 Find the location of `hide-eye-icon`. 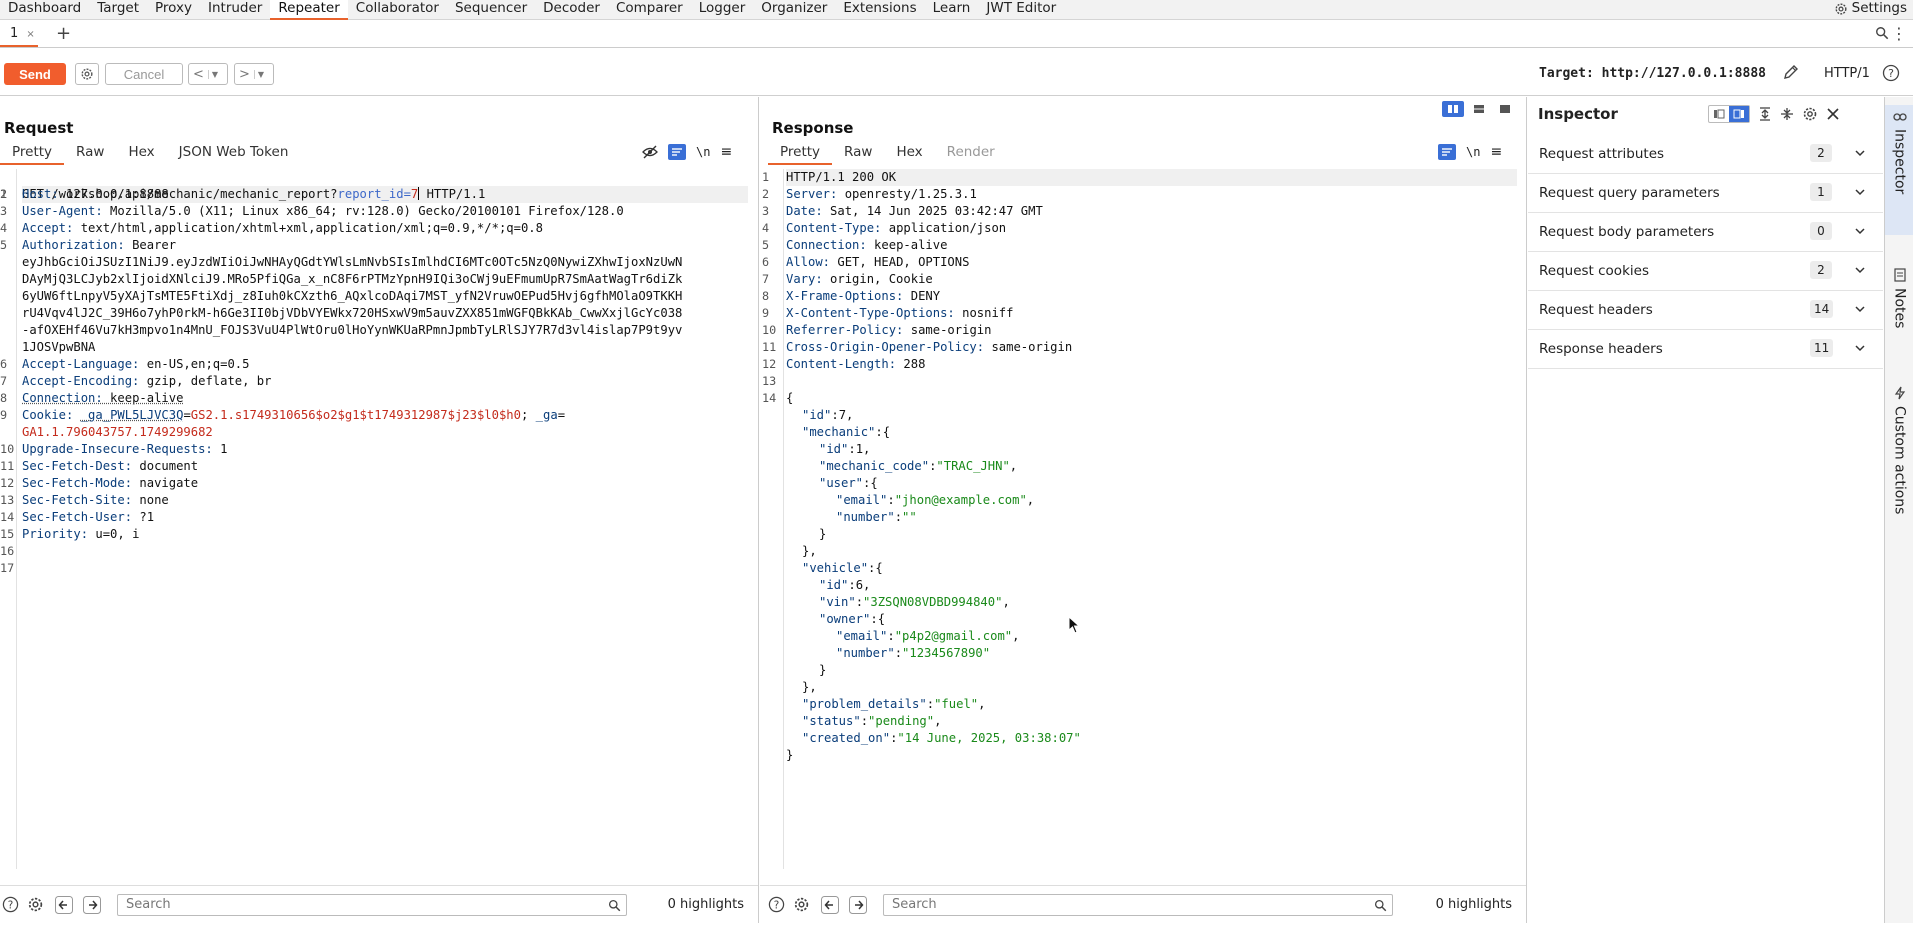

hide-eye-icon is located at coordinates (650, 152).